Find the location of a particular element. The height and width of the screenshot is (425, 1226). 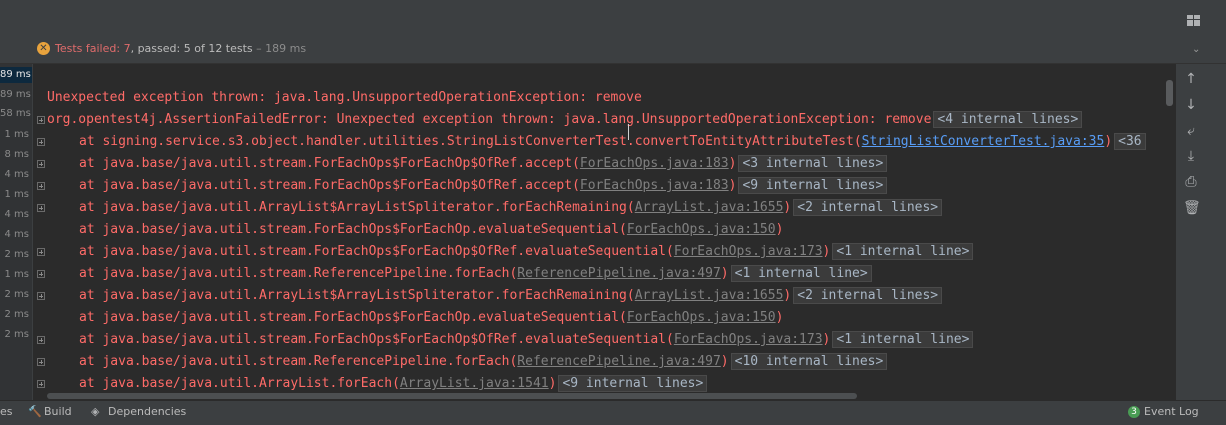

folded-lines: <36 is located at coordinates (1130, 141).